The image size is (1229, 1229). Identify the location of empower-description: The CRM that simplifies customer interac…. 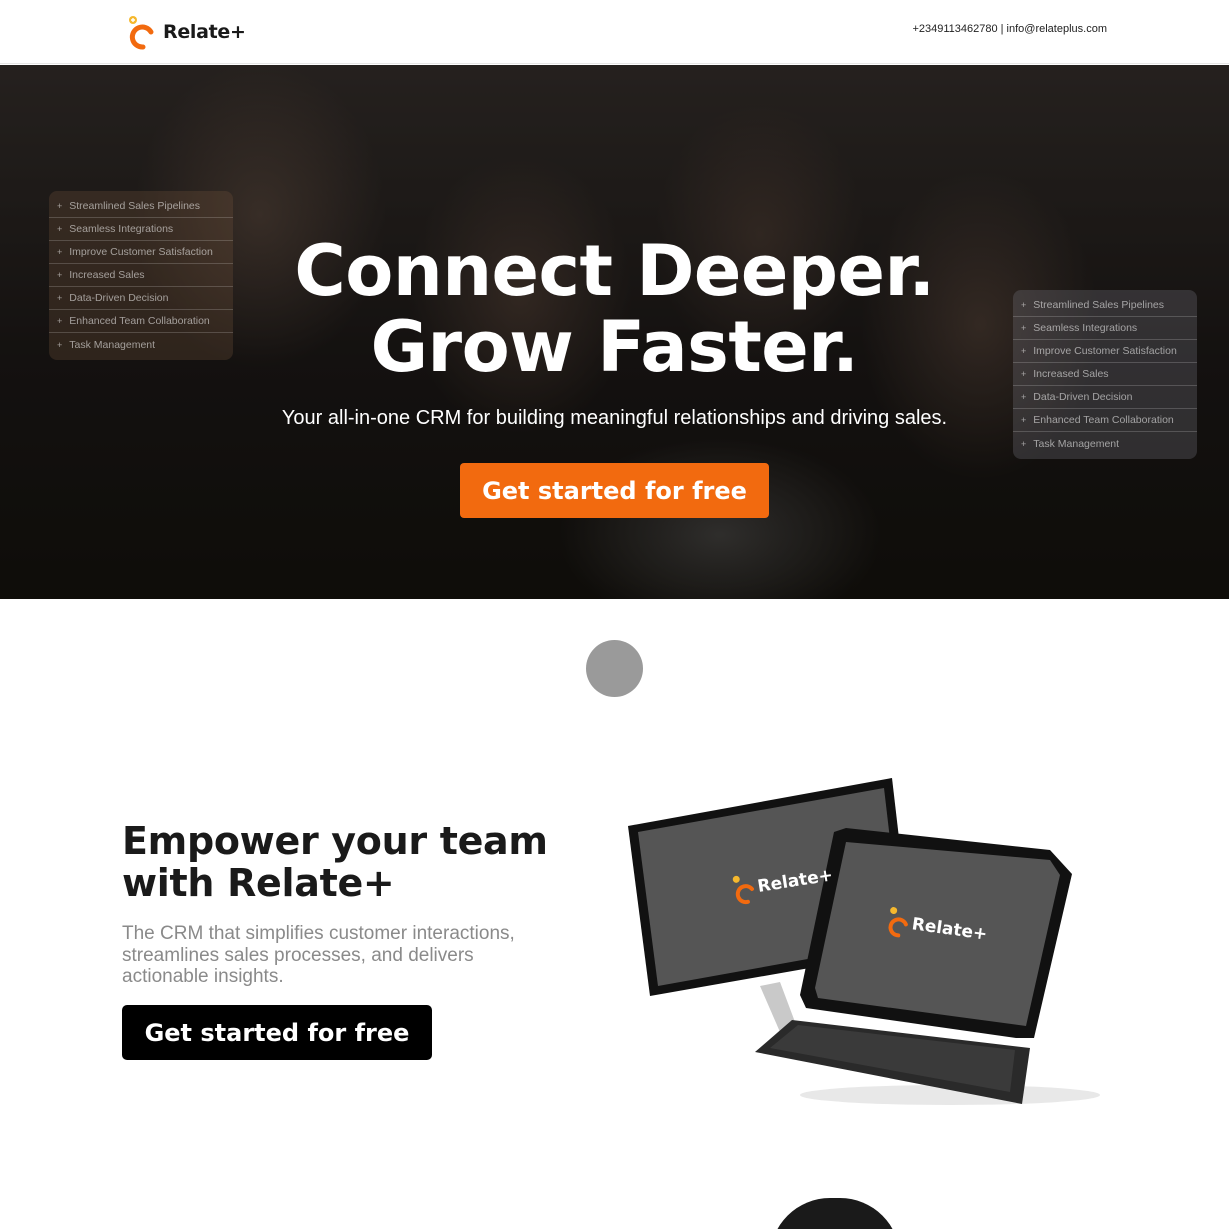
(318, 955).